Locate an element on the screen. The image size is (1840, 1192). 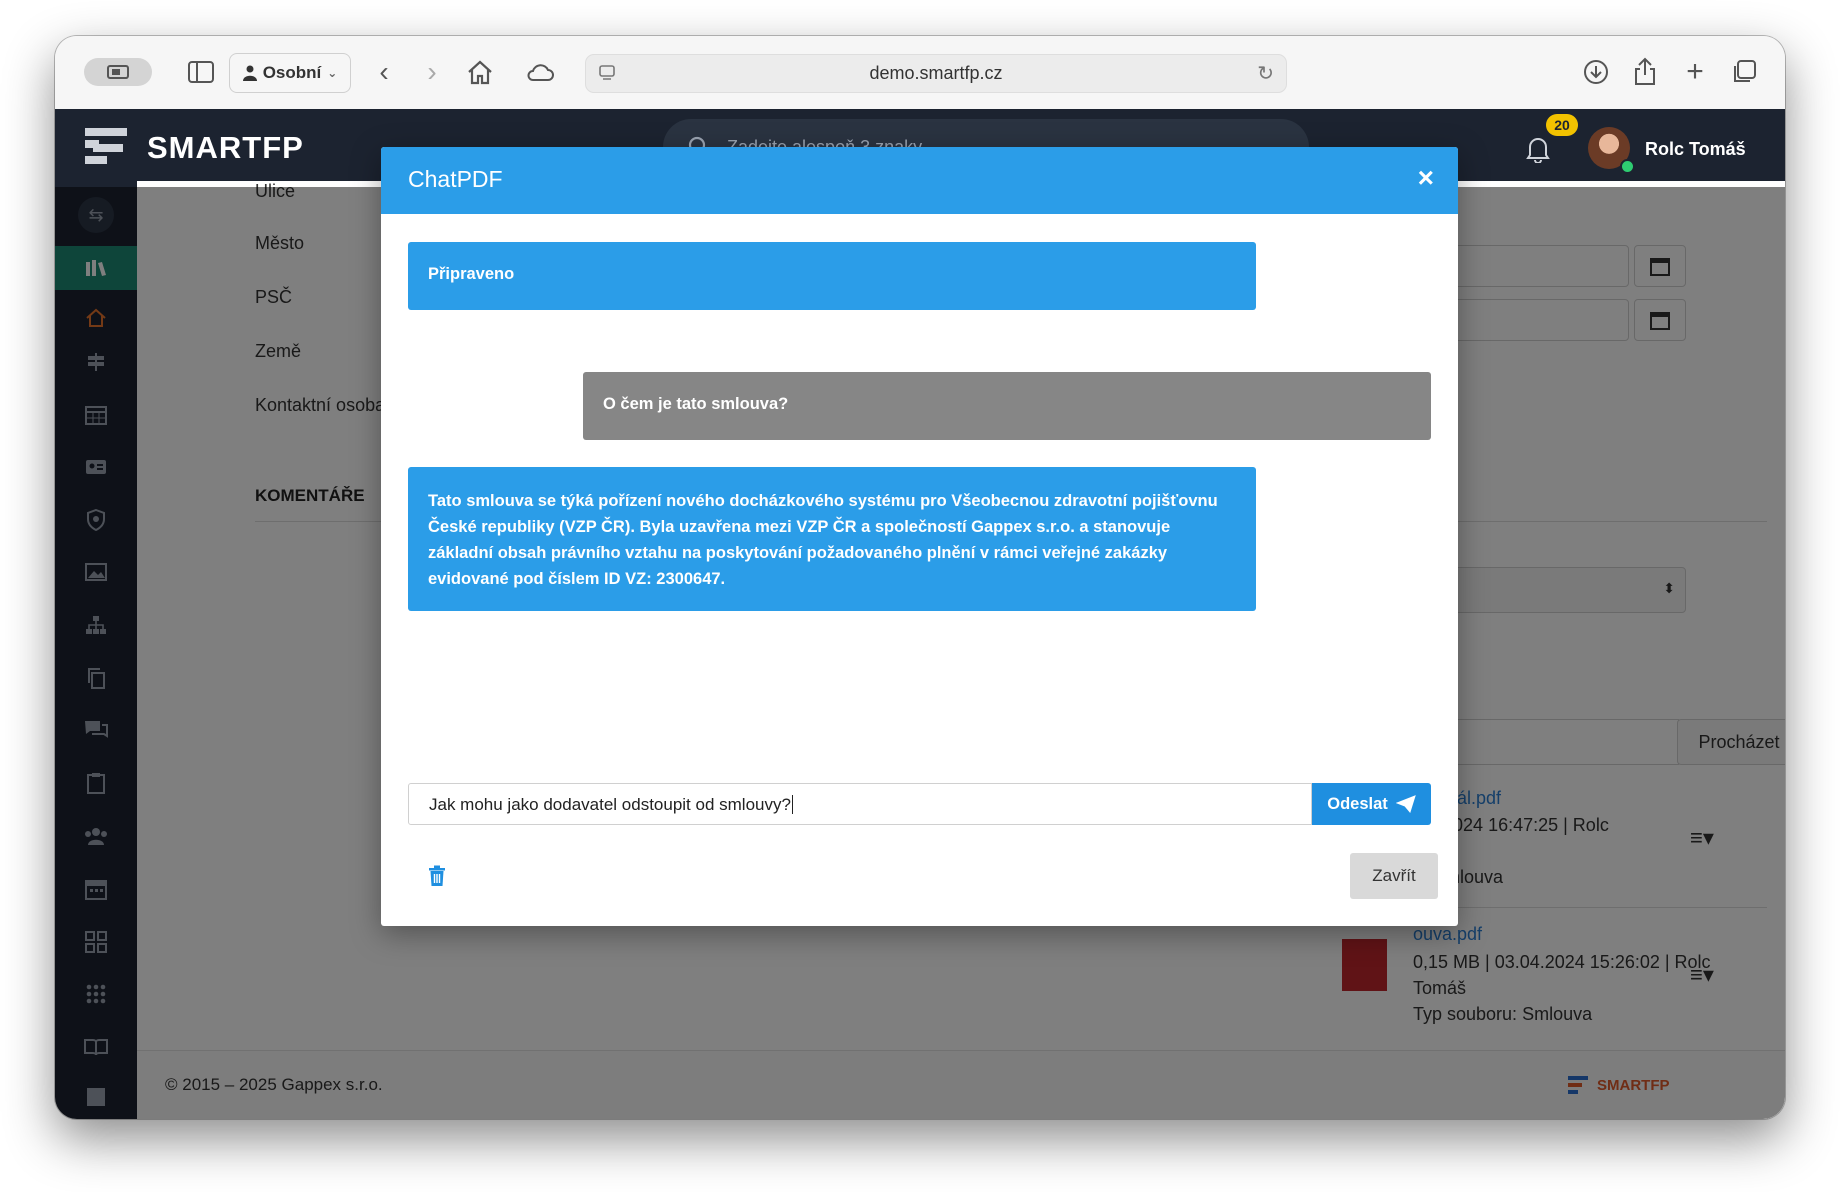
page-footer: © 2015 – 2025 Gappex s.r.o. SMARTFP is located at coordinates (961, 1084).